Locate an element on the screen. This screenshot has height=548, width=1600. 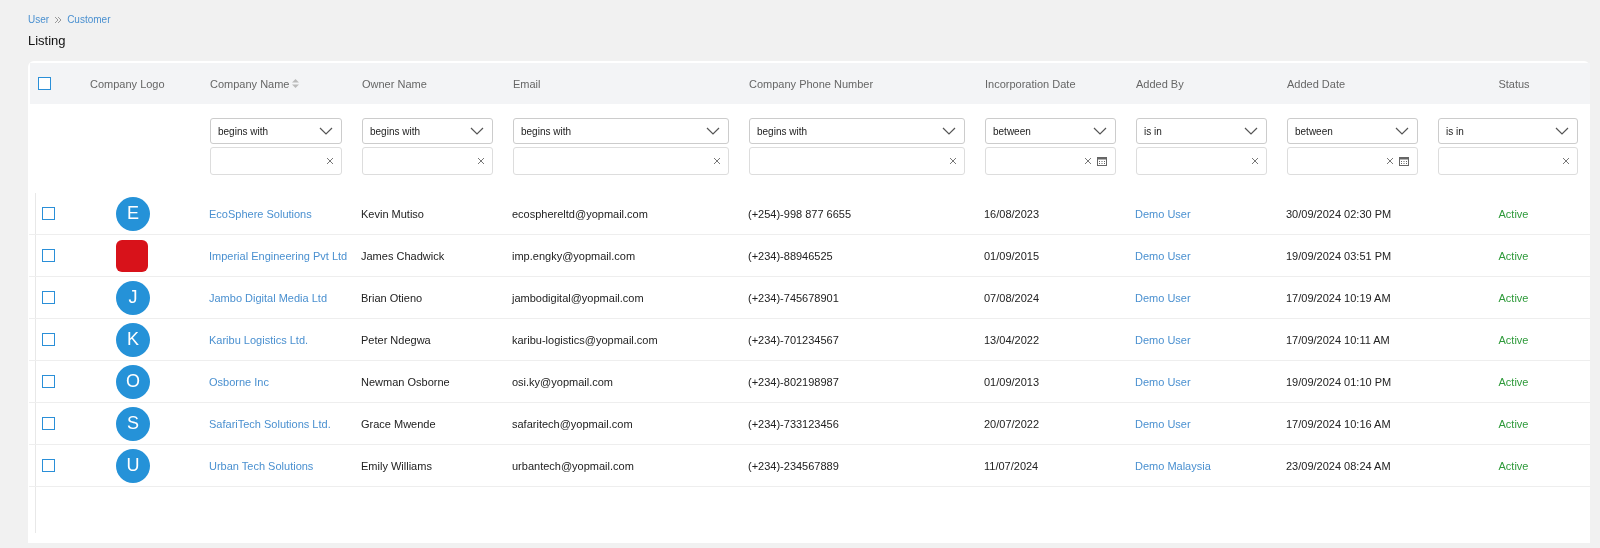
incorporation-date: 16/08/2023 is located at coordinates (1012, 213).